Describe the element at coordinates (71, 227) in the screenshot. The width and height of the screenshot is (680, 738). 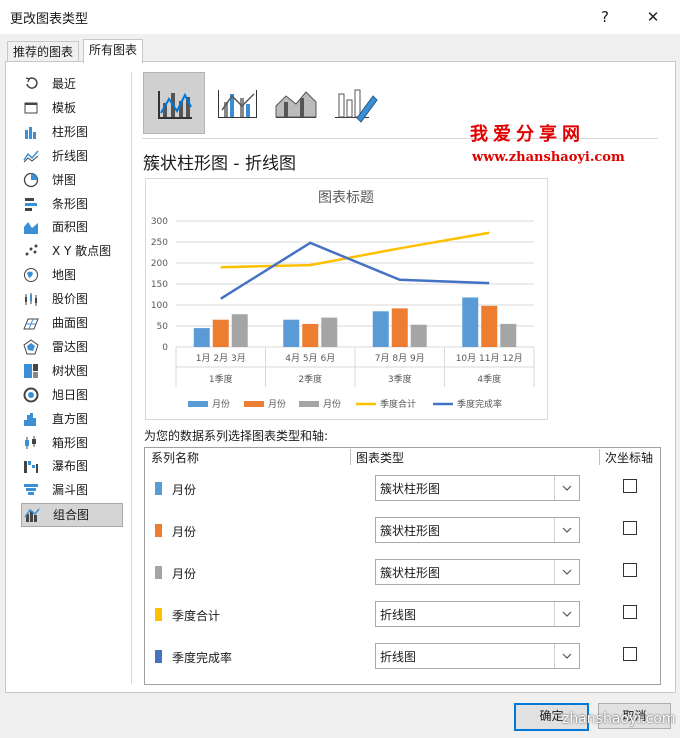
I see `sidebar-item-area-chart: 面积图` at that location.